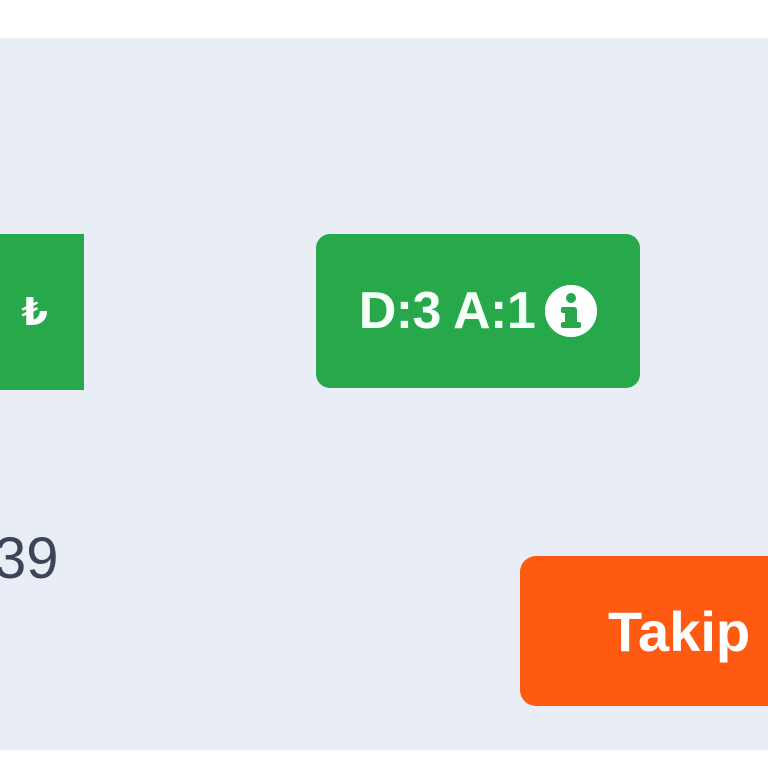  I want to click on da-status-badge: D:3 A:1, so click(478, 311).